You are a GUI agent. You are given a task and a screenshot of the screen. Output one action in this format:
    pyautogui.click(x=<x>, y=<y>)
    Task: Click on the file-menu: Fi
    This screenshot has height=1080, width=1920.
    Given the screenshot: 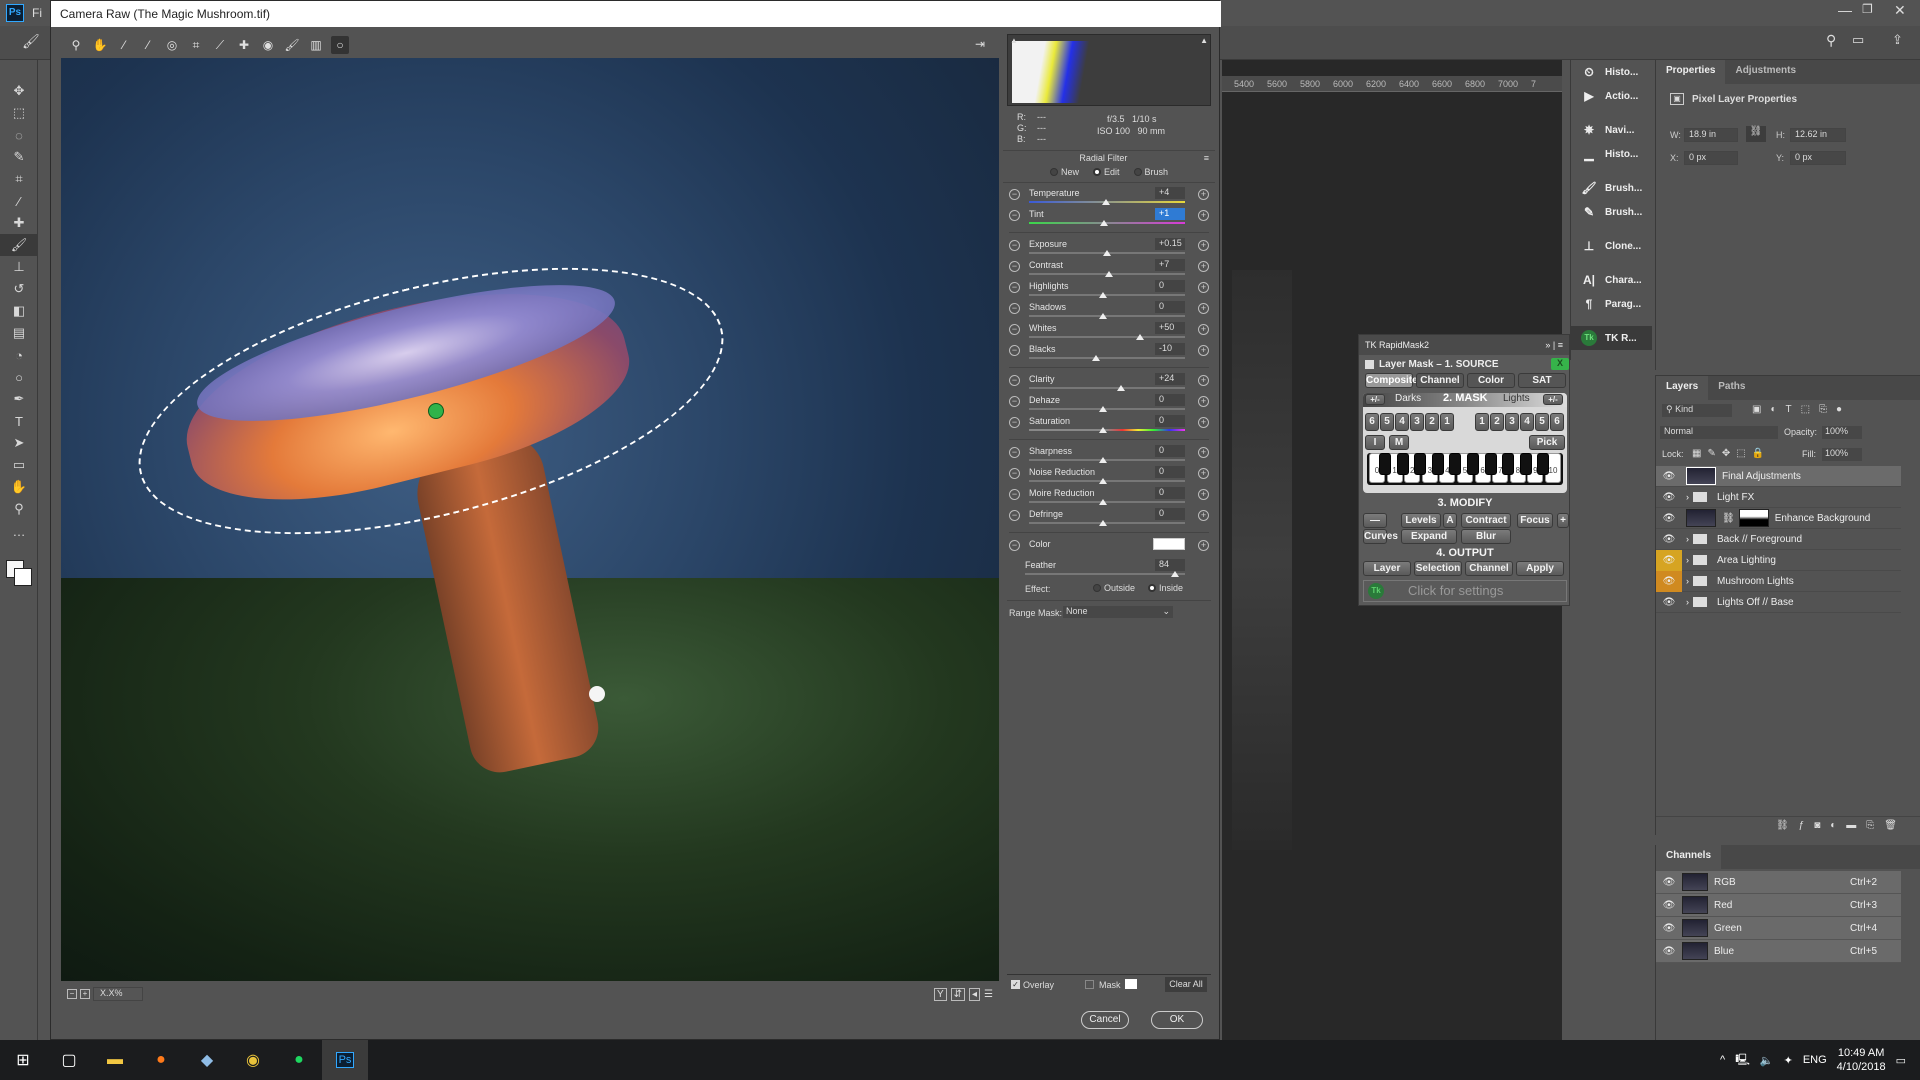 What is the action you would take?
    pyautogui.click(x=37, y=13)
    